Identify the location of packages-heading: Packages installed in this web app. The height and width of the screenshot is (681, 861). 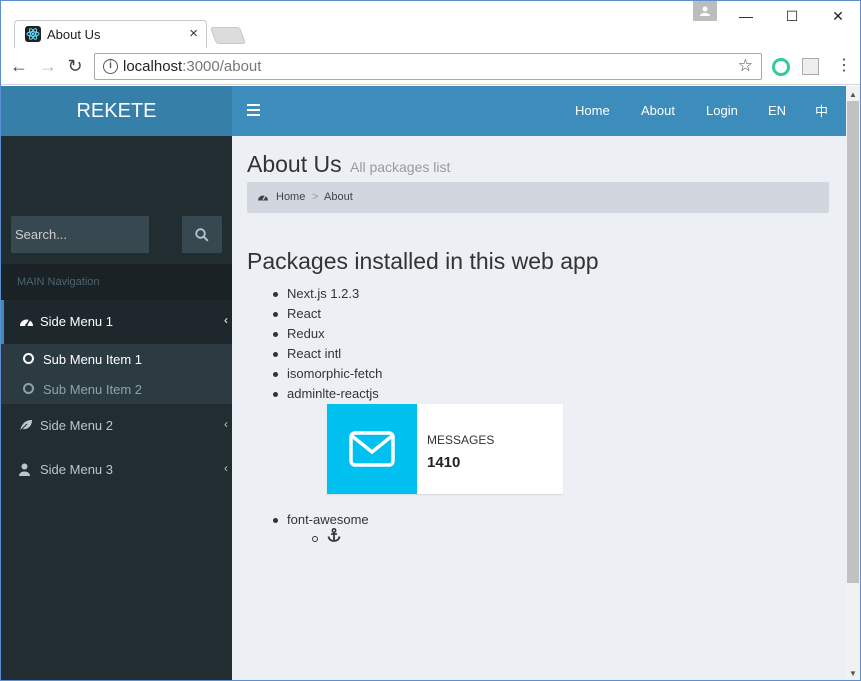
(423, 261).